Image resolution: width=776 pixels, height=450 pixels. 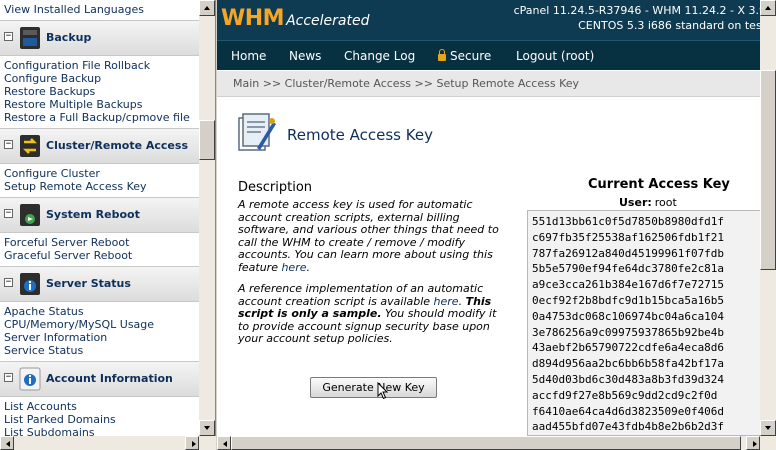 What do you see at coordinates (99, 431) in the screenshot?
I see `nav-link-list-subdomains: List Subdomains` at bounding box center [99, 431].